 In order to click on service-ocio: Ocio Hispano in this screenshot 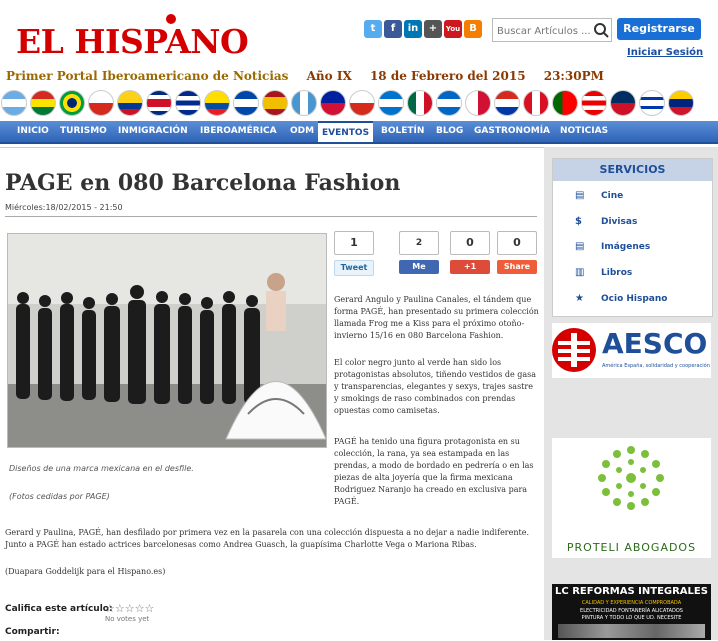, I will do `click(634, 299)`.